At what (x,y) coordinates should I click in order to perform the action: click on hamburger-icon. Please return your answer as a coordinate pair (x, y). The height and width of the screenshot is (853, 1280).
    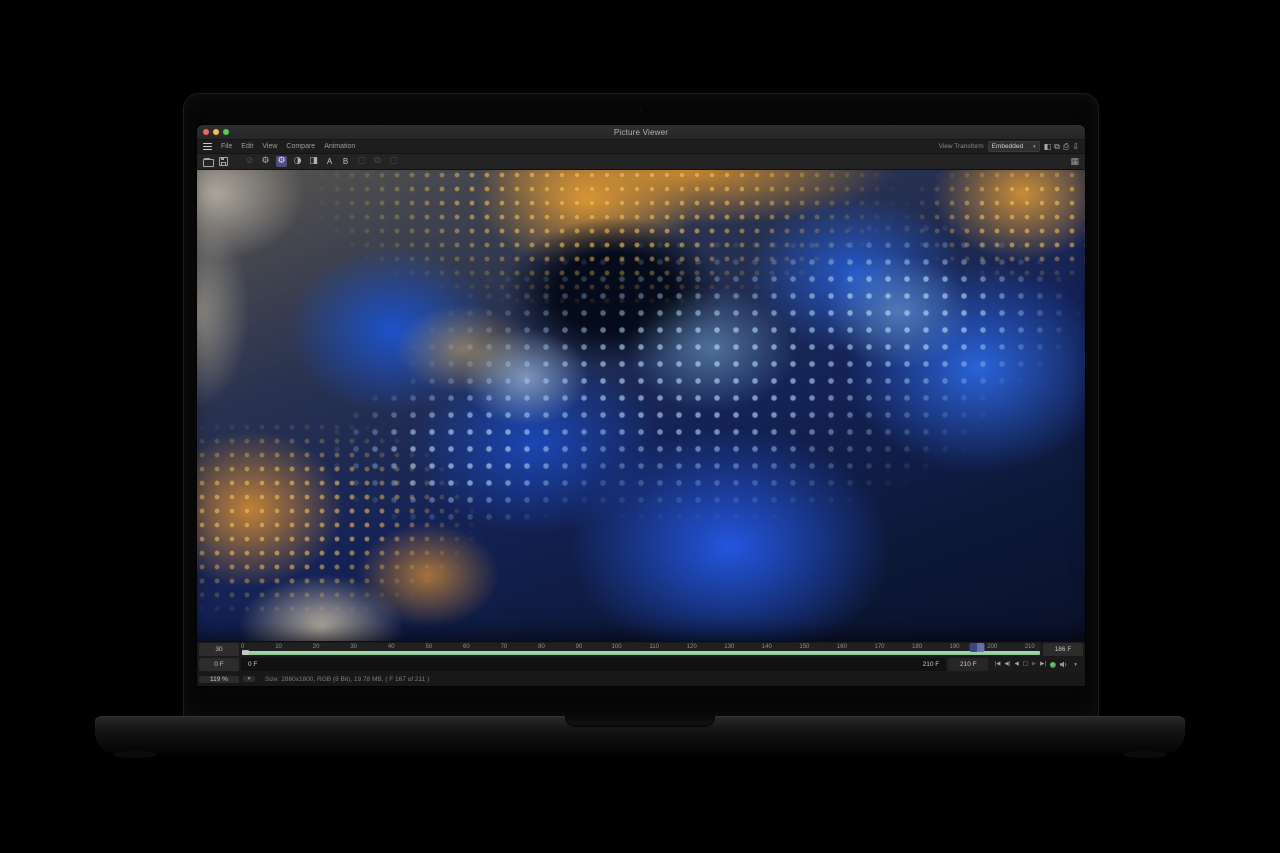
    Looking at the image, I should click on (207, 146).